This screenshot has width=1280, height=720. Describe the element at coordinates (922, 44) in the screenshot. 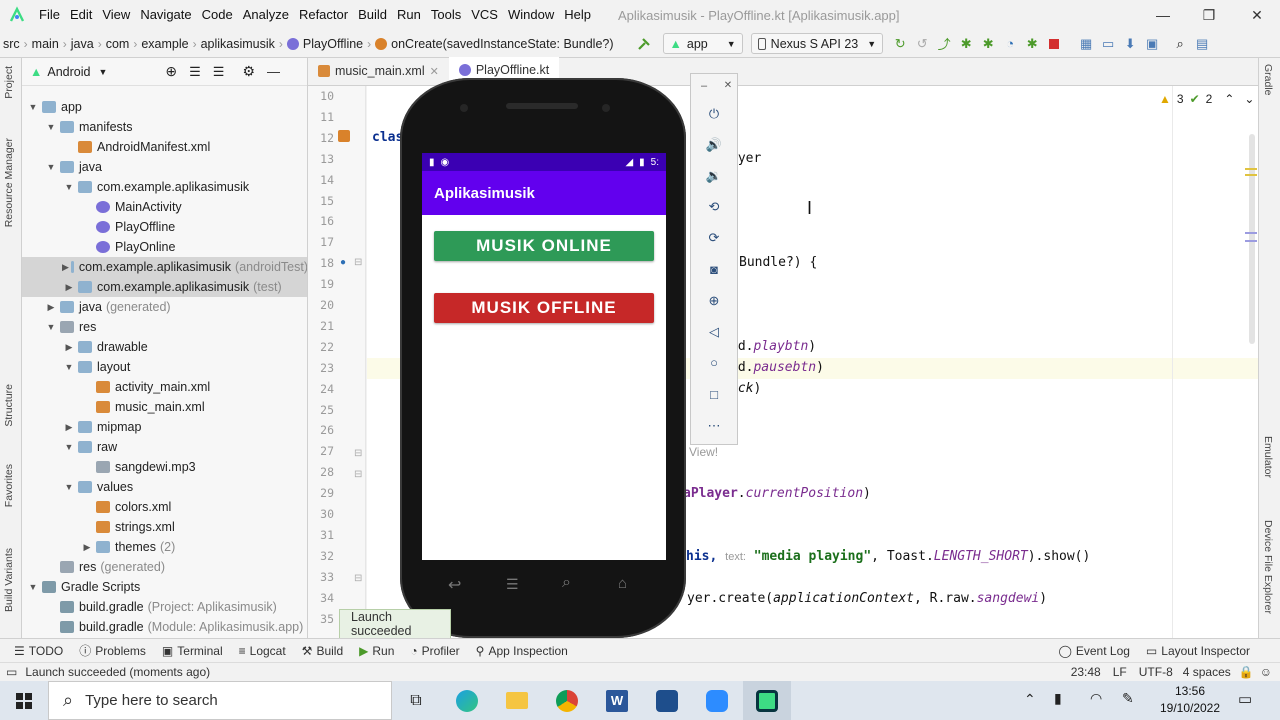

I see `apply-changes-icon: ↺` at that location.